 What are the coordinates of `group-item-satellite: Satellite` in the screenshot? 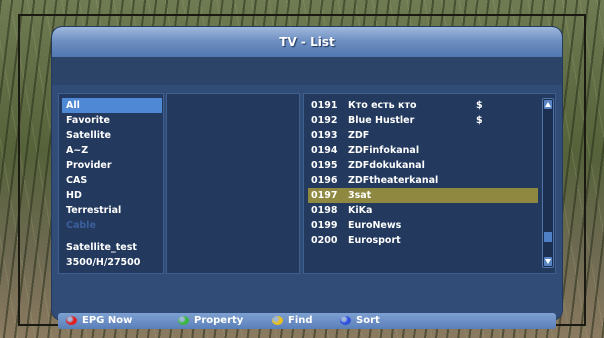 It's located at (112, 135).